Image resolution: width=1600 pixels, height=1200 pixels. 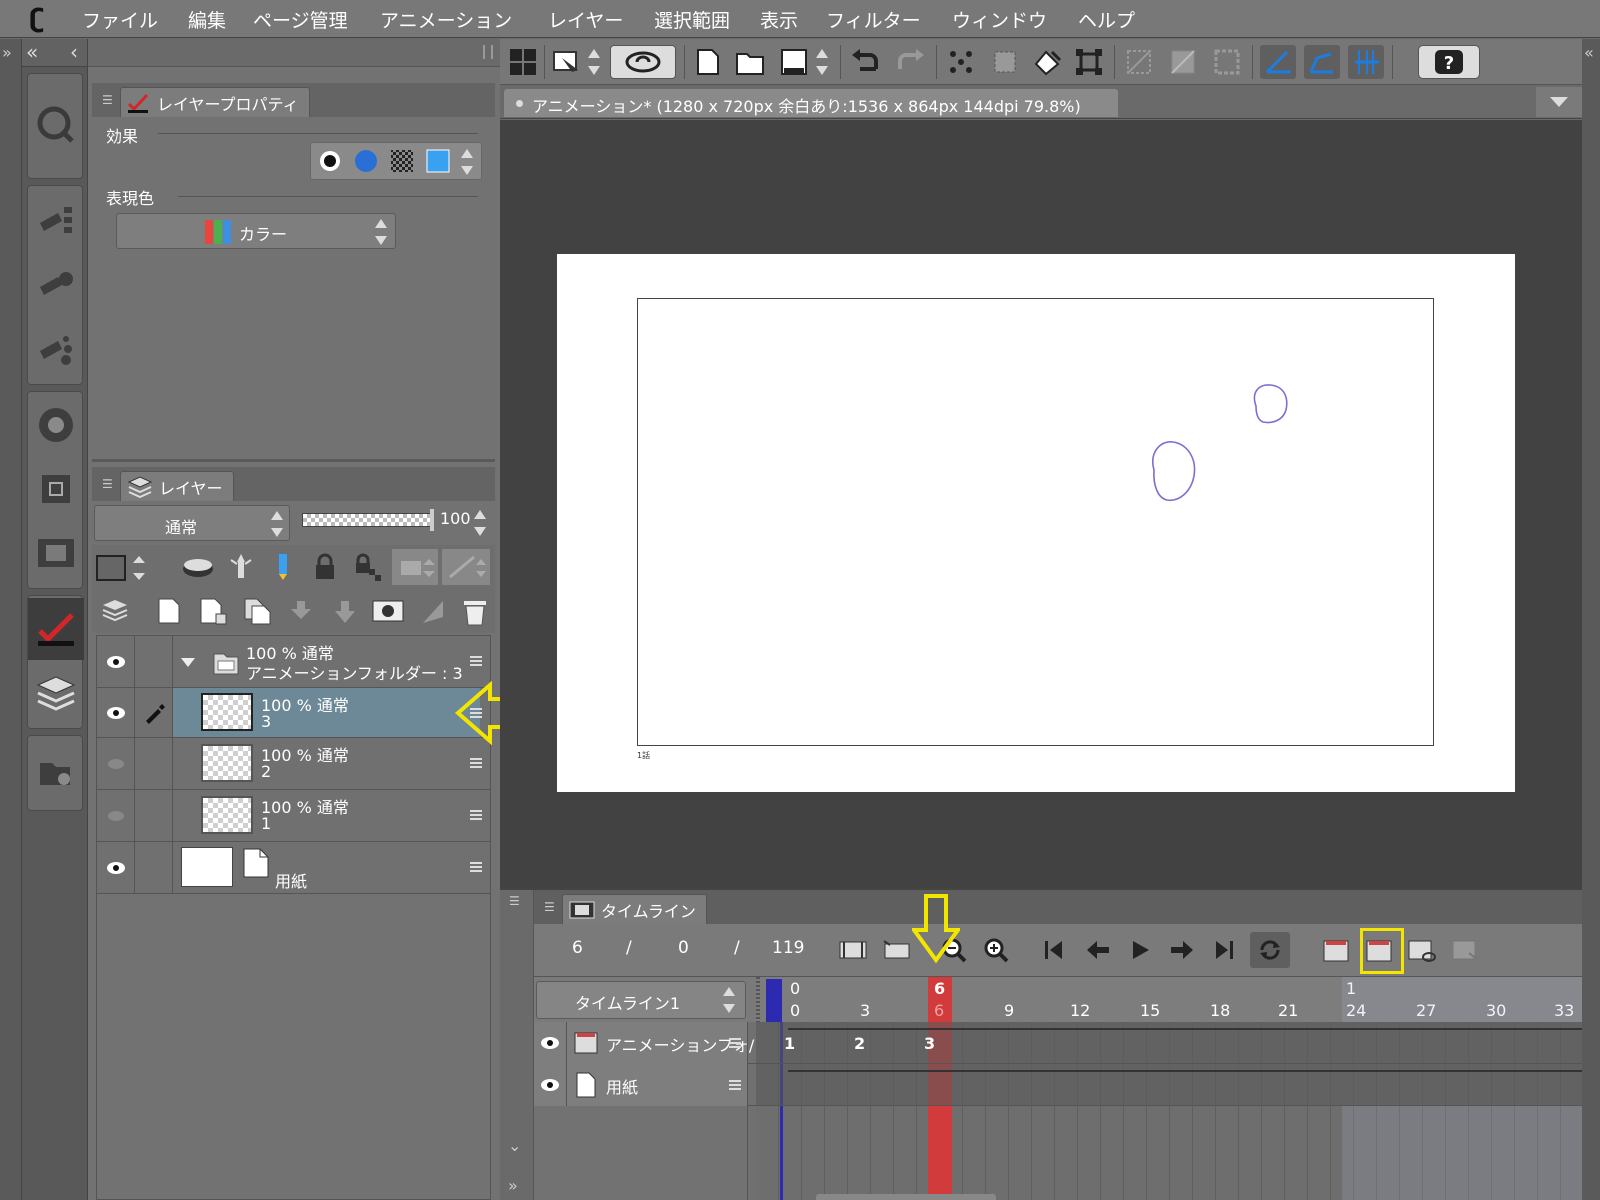 What do you see at coordinates (1449, 62) in the screenshot?
I see `help-icon: ?` at bounding box center [1449, 62].